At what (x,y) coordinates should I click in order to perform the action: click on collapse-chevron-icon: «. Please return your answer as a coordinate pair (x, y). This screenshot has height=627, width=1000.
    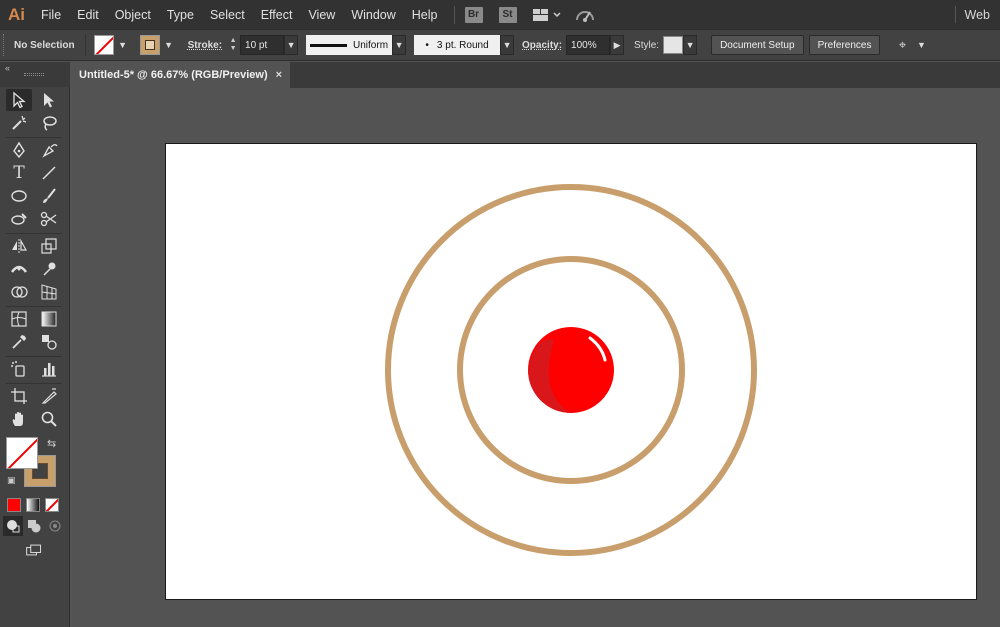
    Looking at the image, I should click on (7, 68).